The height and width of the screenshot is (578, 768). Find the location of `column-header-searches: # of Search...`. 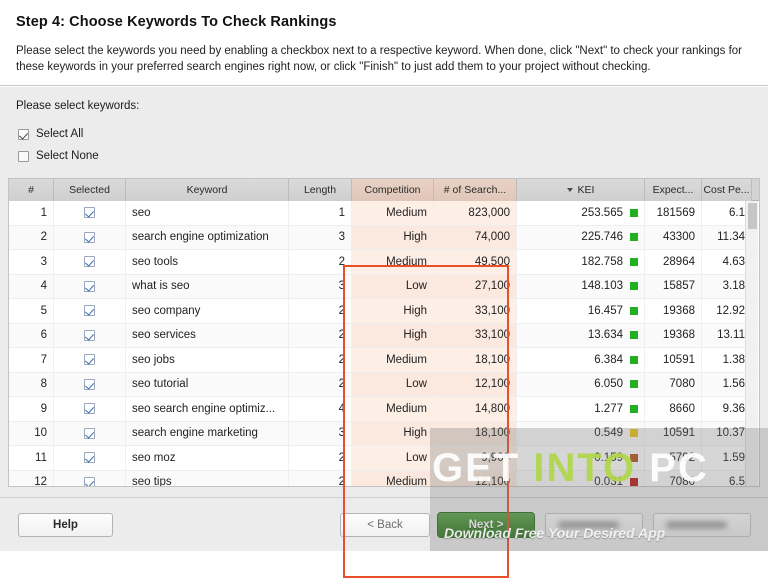

column-header-searches: # of Search... is located at coordinates (475, 190).